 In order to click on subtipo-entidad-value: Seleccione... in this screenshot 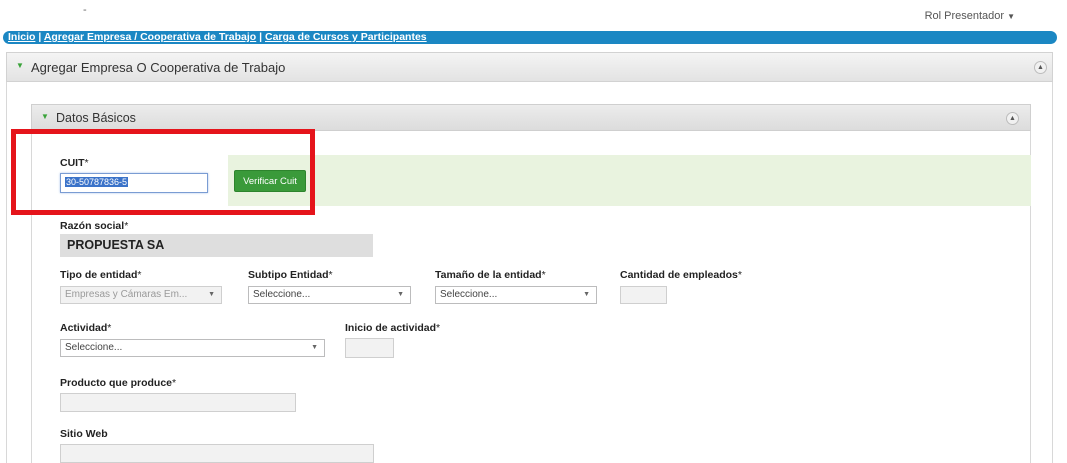, I will do `click(282, 294)`.